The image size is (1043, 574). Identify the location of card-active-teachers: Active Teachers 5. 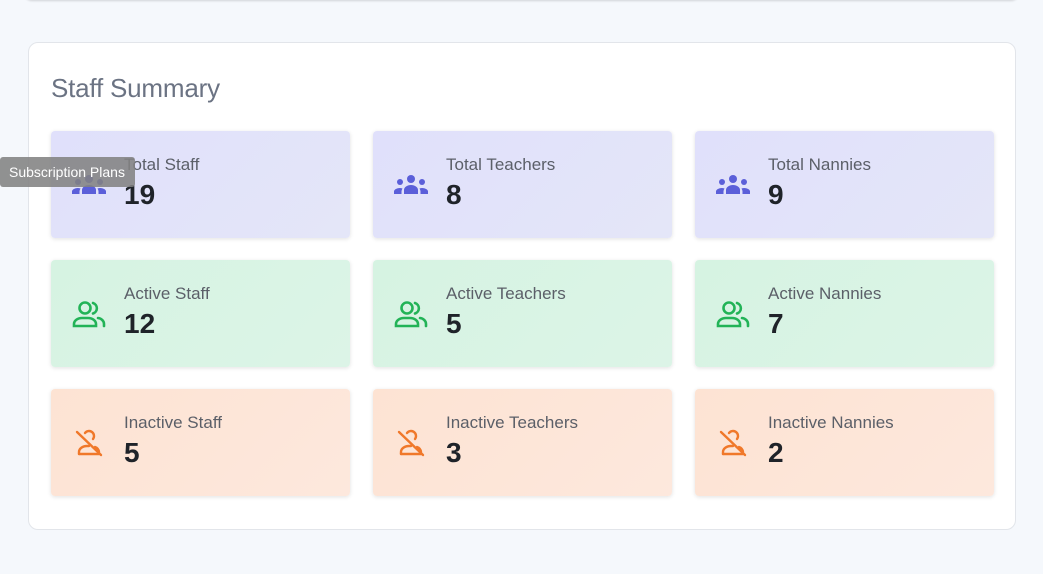
(522, 313).